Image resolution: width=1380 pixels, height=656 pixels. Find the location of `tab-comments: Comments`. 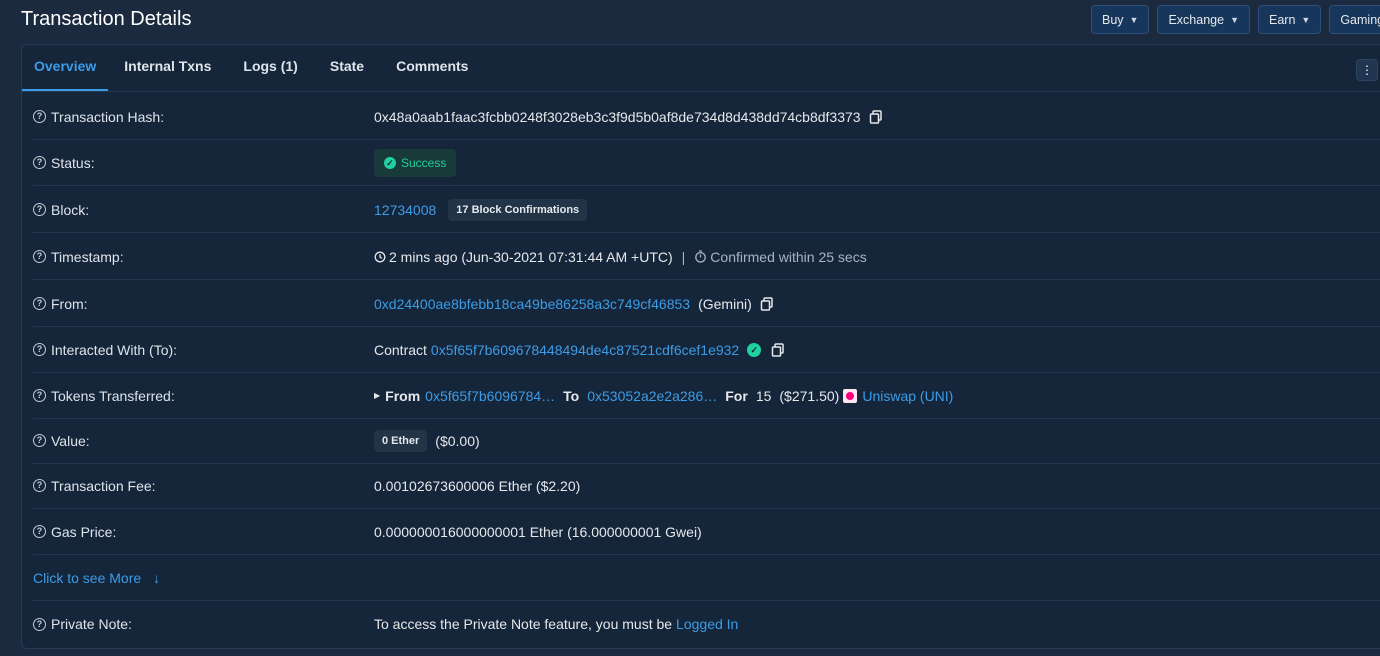

tab-comments: Comments is located at coordinates (432, 68).